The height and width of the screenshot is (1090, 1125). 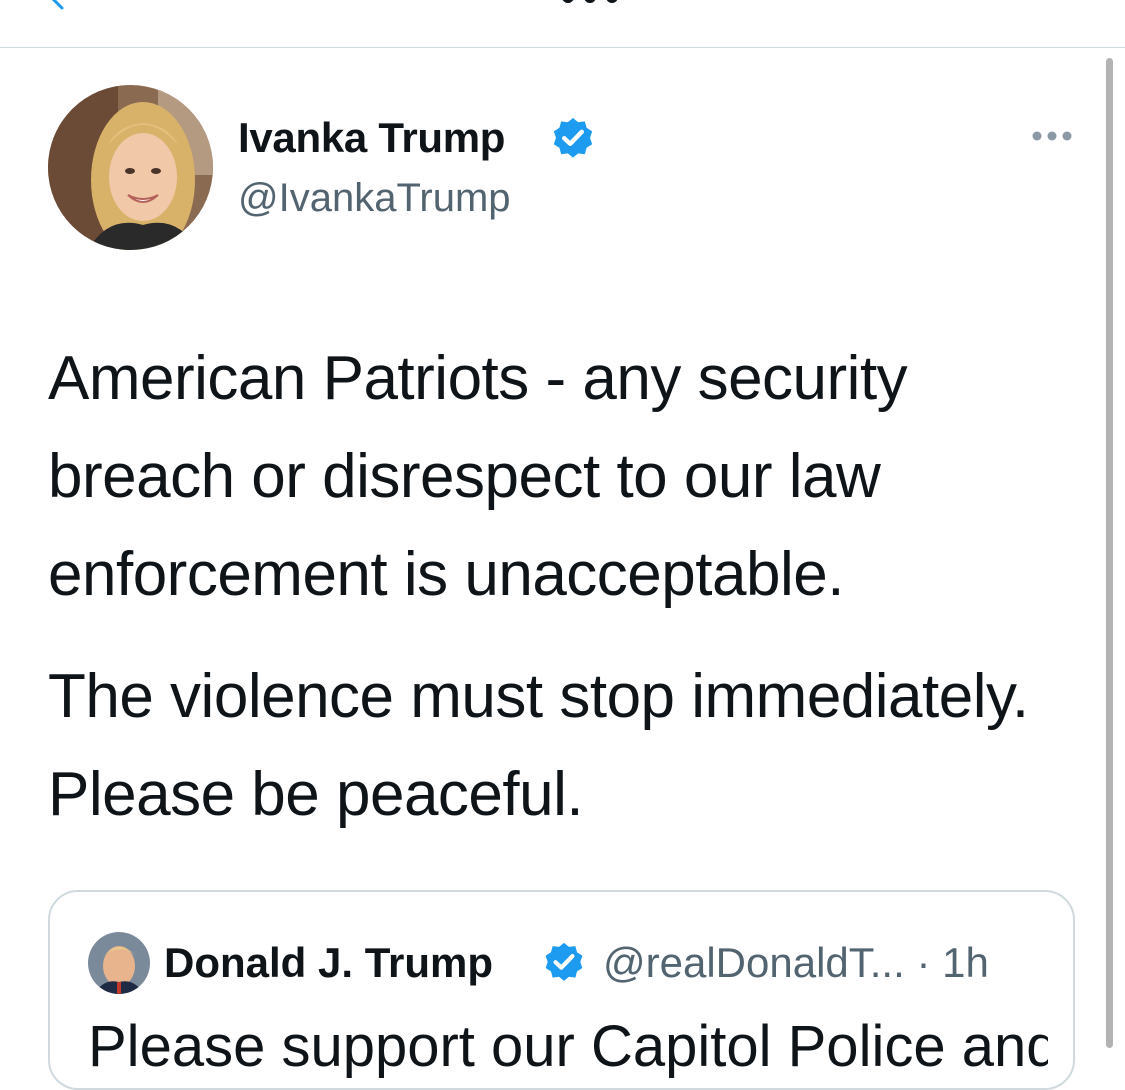 What do you see at coordinates (562, 24) in the screenshot?
I see `top-navigation-bar` at bounding box center [562, 24].